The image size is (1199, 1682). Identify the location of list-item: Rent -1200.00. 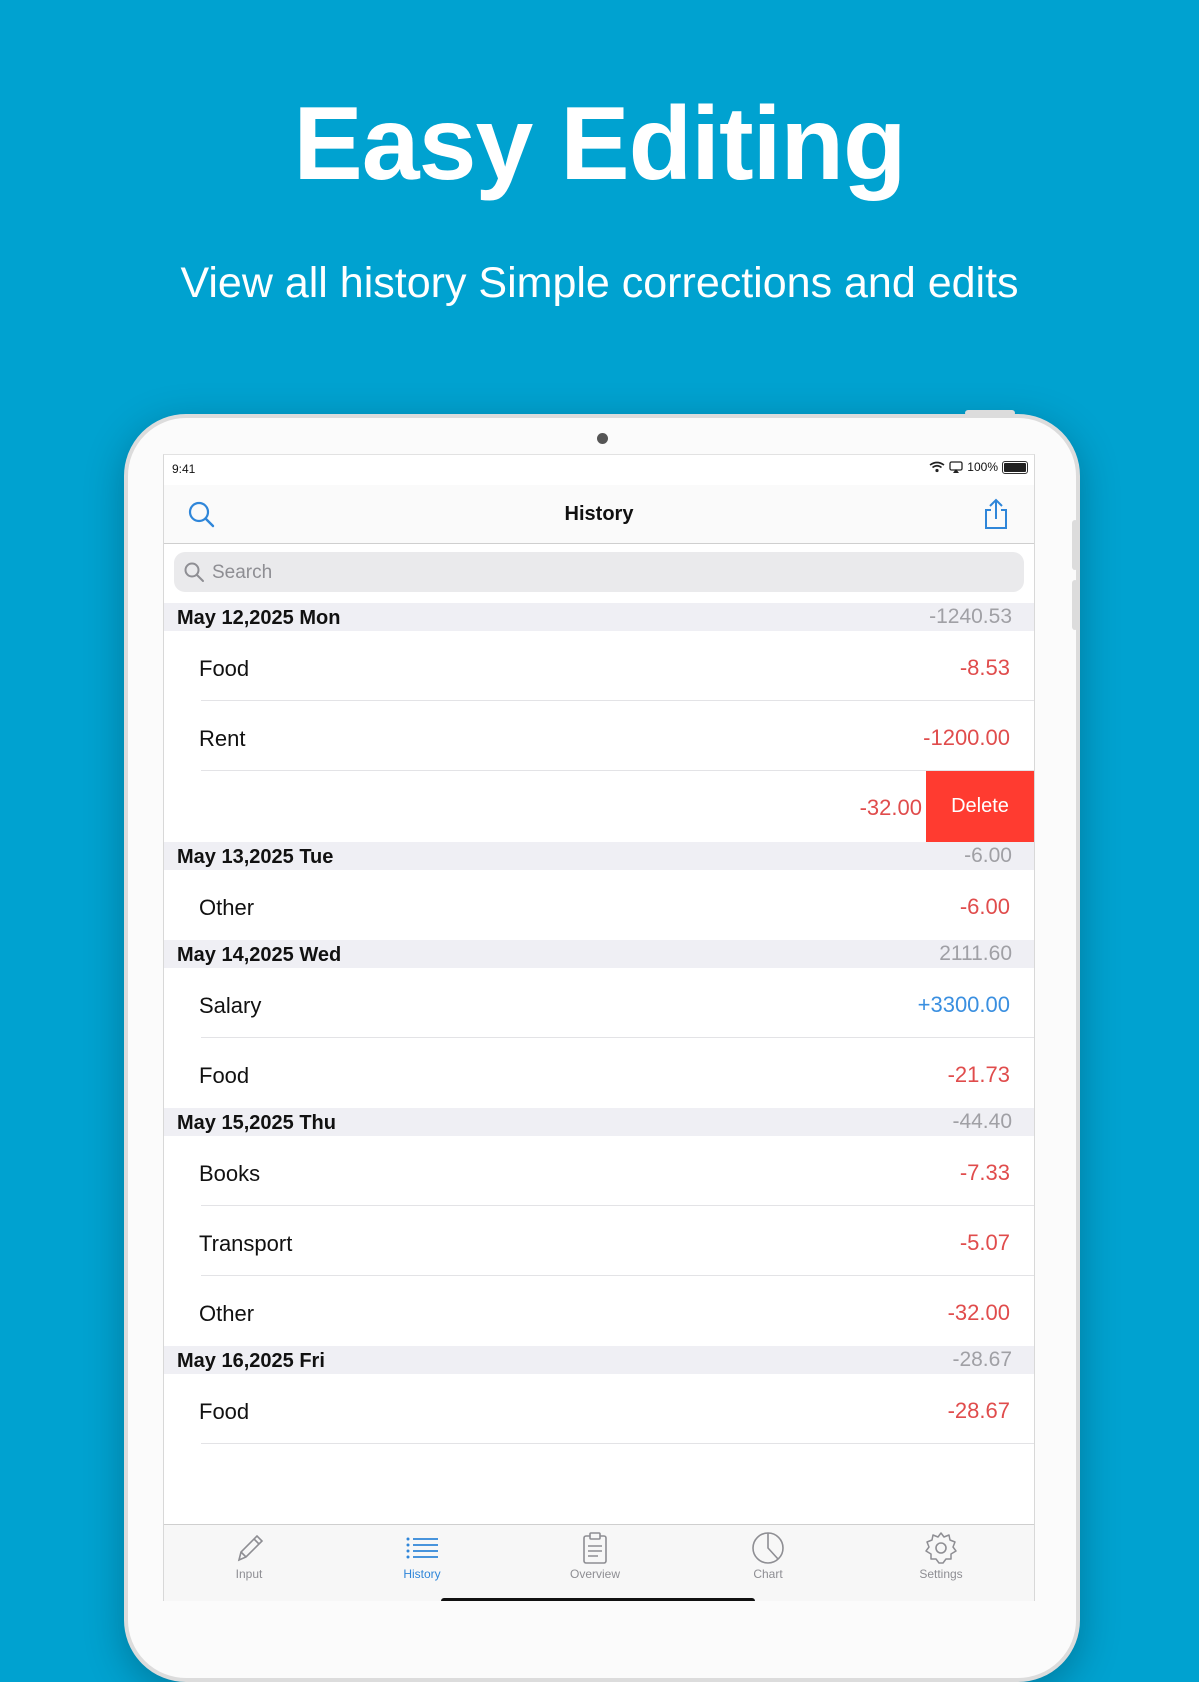
(599, 736).